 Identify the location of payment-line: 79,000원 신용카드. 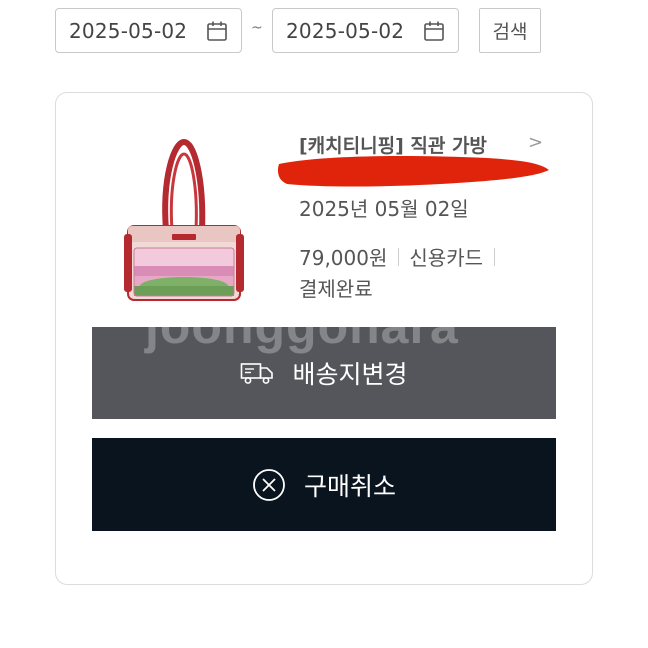
(402, 256).